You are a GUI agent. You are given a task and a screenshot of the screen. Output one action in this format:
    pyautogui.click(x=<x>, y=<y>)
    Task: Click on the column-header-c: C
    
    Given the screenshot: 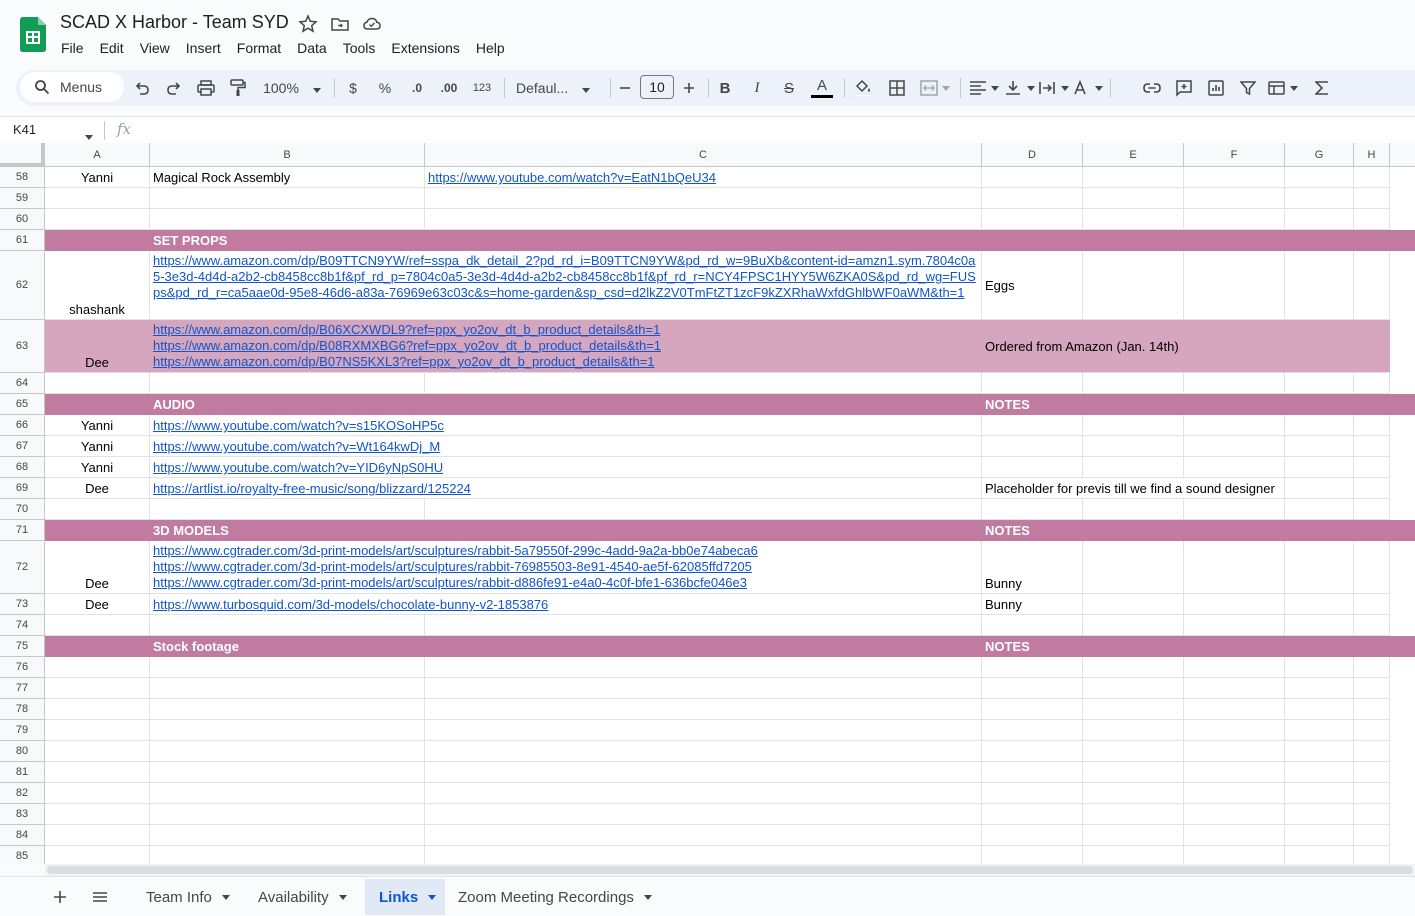 What is the action you would take?
    pyautogui.click(x=703, y=155)
    